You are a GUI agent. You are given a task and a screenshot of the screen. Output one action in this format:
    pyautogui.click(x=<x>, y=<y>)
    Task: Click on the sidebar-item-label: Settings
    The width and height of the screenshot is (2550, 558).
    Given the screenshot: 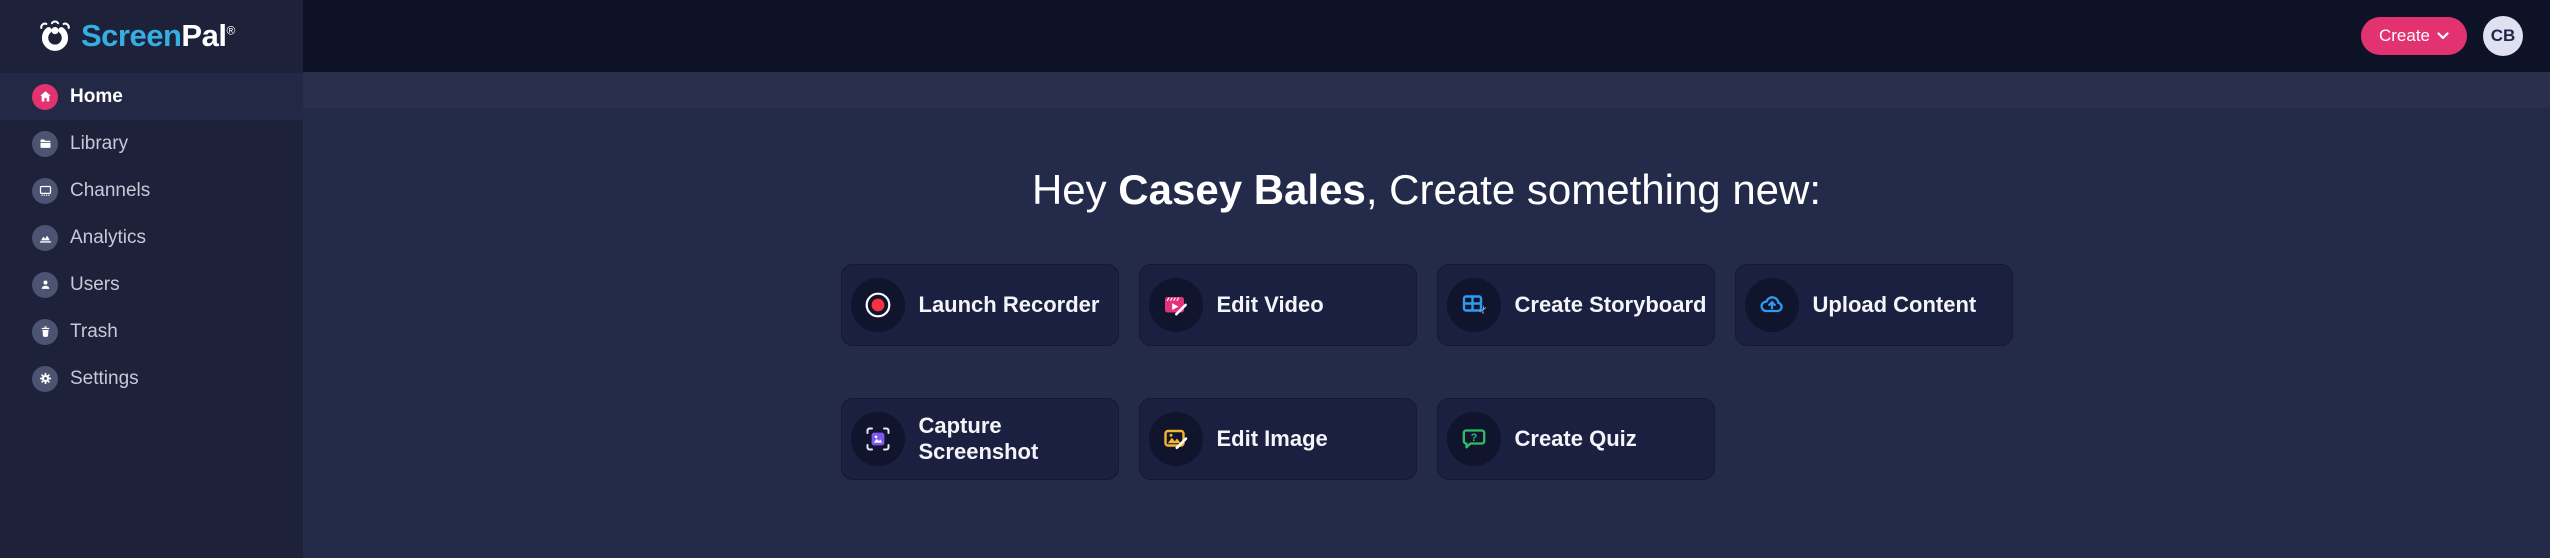 What is the action you would take?
    pyautogui.click(x=104, y=378)
    